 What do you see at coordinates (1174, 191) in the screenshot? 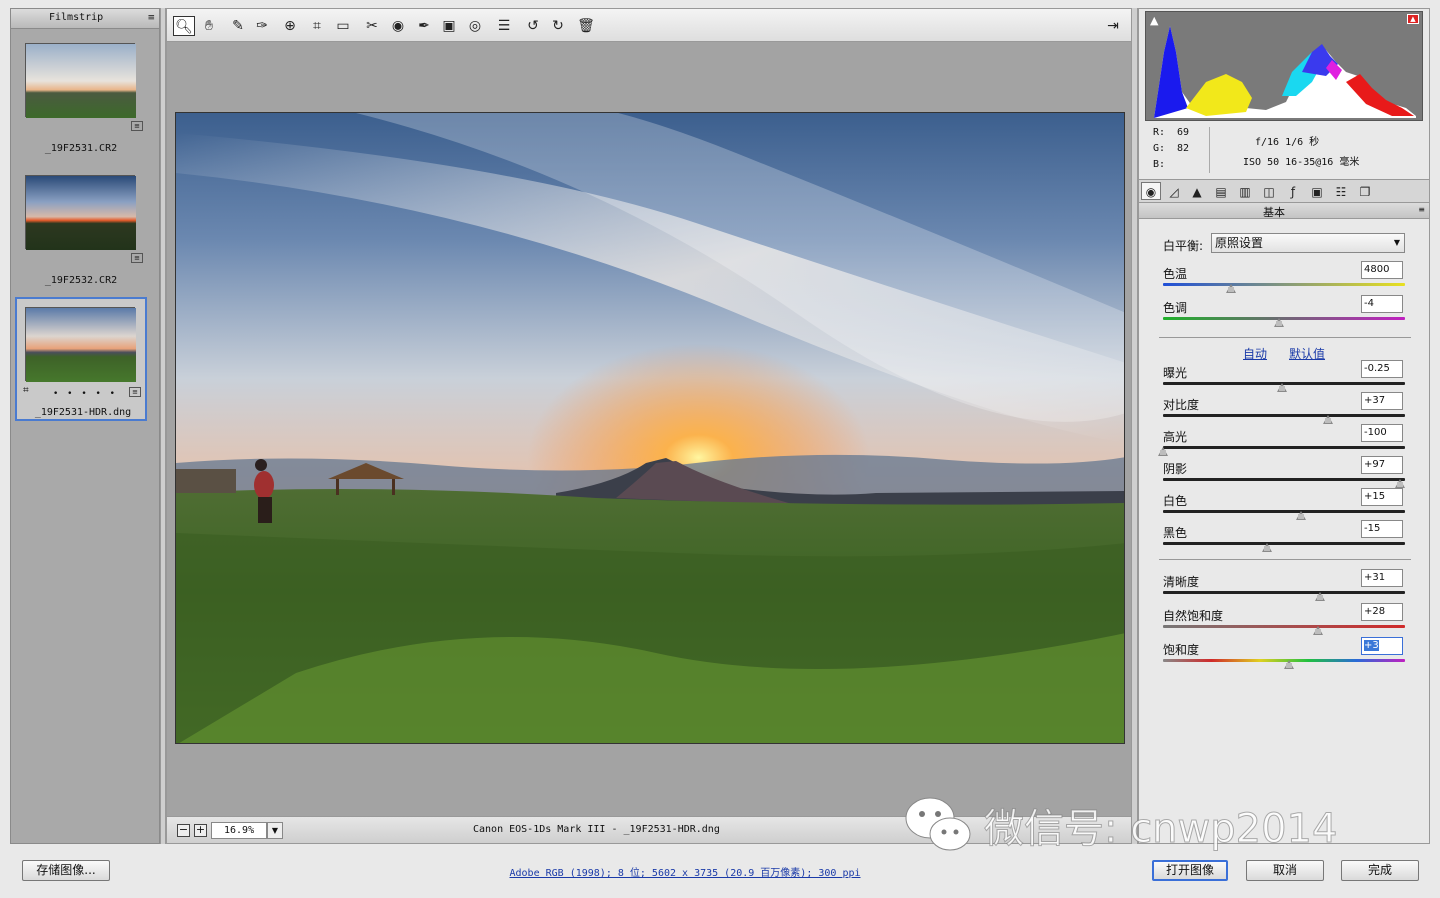
I see `tab-tone-curve-icon: ◿` at bounding box center [1174, 191].